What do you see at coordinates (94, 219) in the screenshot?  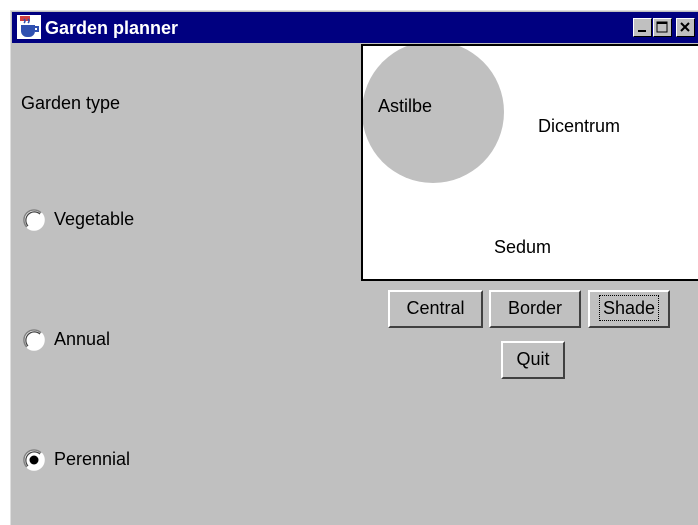 I see `radio-label-vegetable: Vegetable` at bounding box center [94, 219].